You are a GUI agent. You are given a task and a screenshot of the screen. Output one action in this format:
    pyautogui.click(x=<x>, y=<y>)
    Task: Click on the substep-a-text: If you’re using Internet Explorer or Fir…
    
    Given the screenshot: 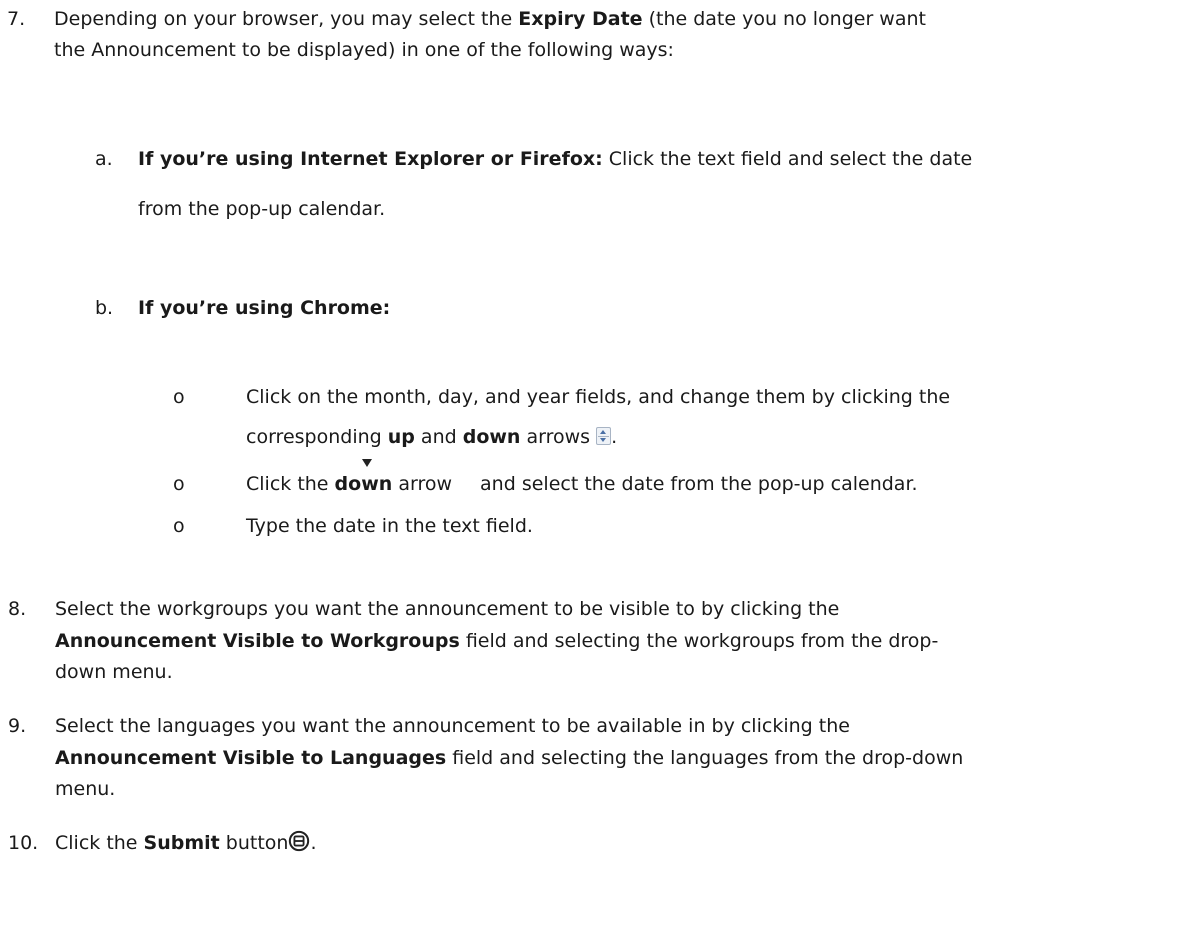 What is the action you would take?
    pyautogui.click(x=555, y=159)
    